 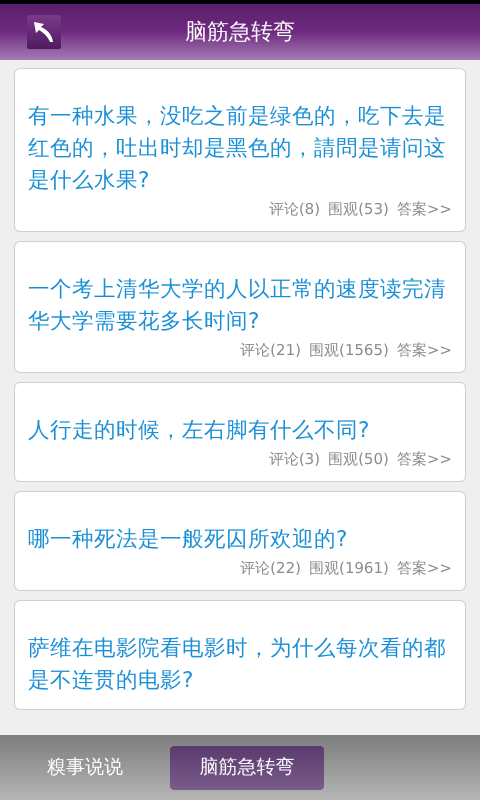 What do you see at coordinates (294, 209) in the screenshot?
I see `comment-count: 评论(8)` at bounding box center [294, 209].